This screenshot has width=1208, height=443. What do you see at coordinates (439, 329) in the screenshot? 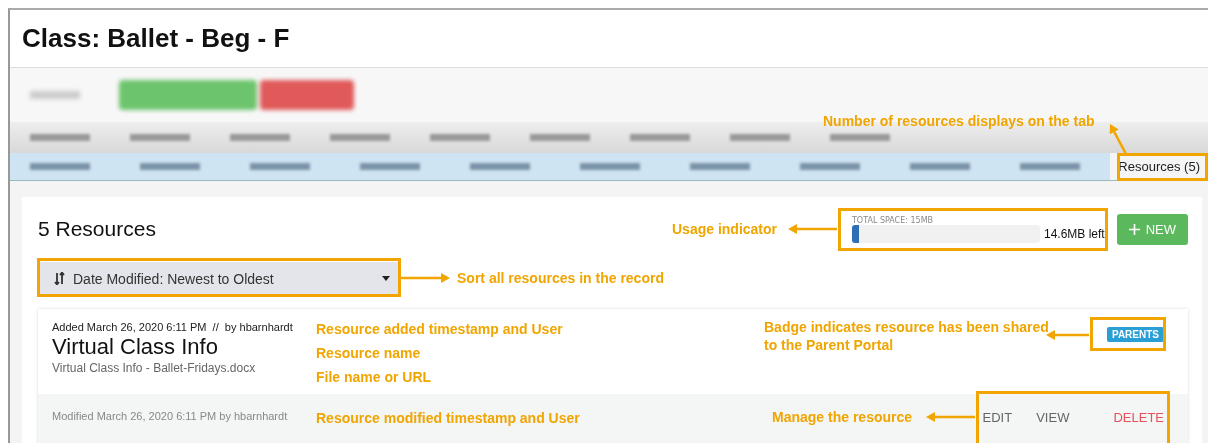
I see `annotation: Resource added timestamp and User` at bounding box center [439, 329].